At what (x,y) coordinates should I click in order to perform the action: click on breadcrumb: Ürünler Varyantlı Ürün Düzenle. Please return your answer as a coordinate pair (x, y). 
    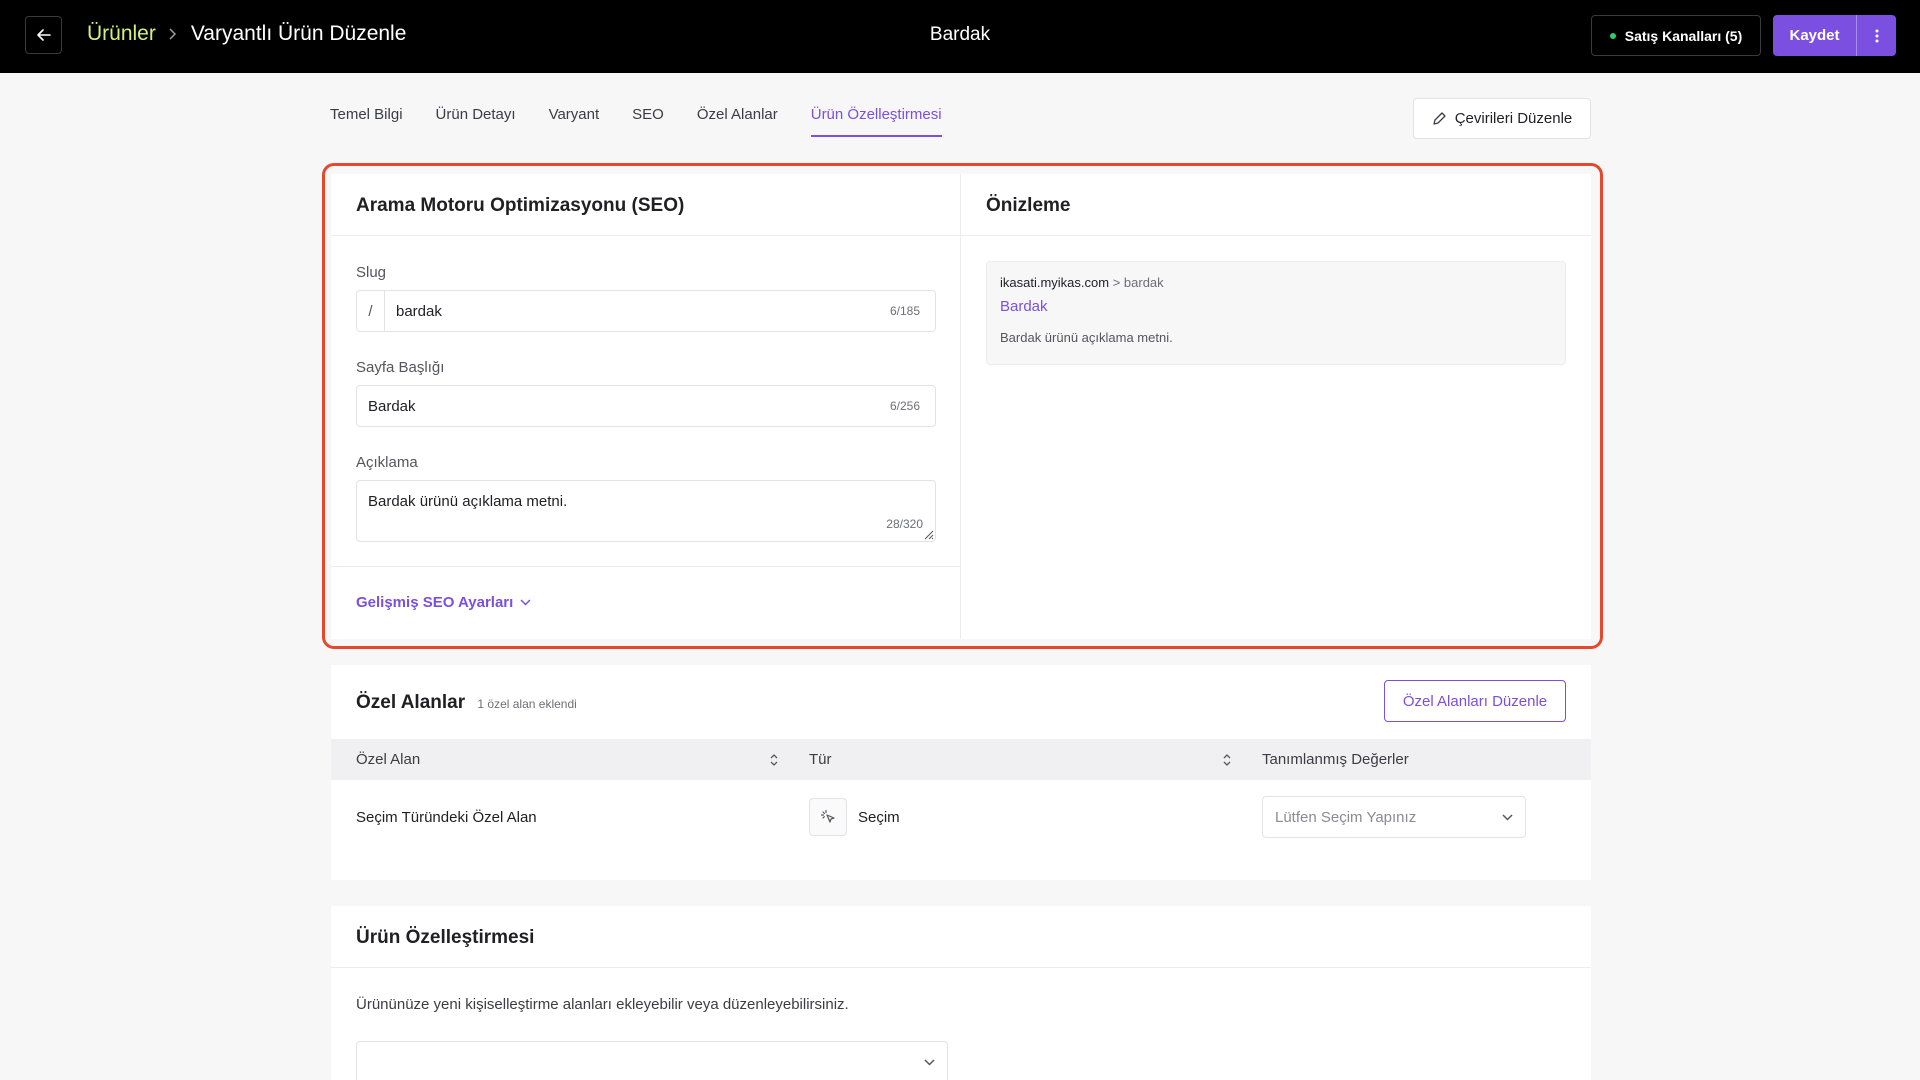
    Looking at the image, I should click on (246, 34).